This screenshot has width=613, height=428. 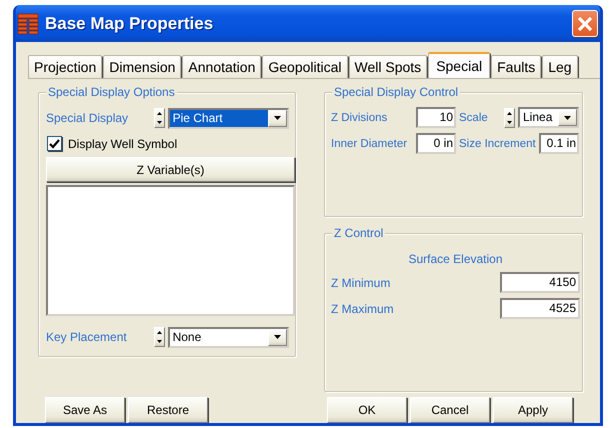 I want to click on dropdown: Pie Chart, so click(x=228, y=118).